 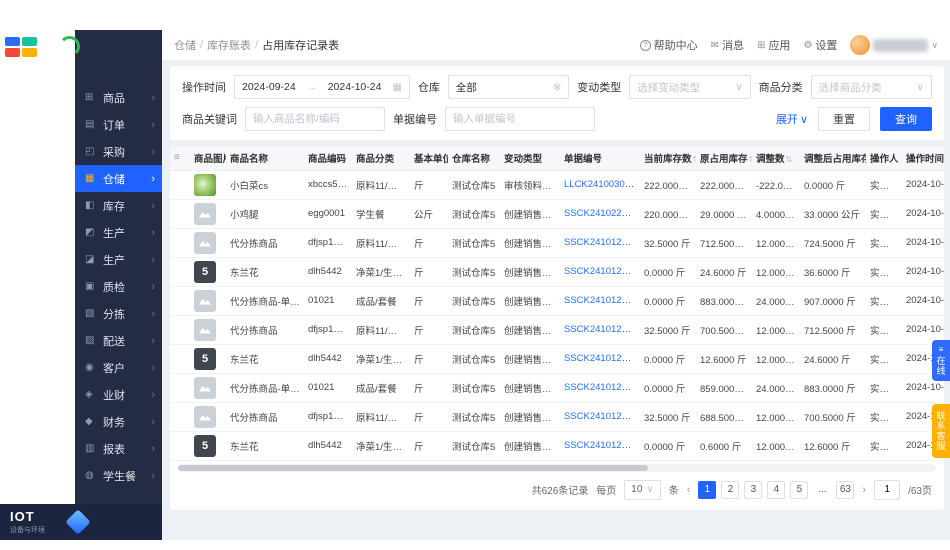 I want to click on doc-number-link: SSCK24102200001, so click(x=602, y=213).